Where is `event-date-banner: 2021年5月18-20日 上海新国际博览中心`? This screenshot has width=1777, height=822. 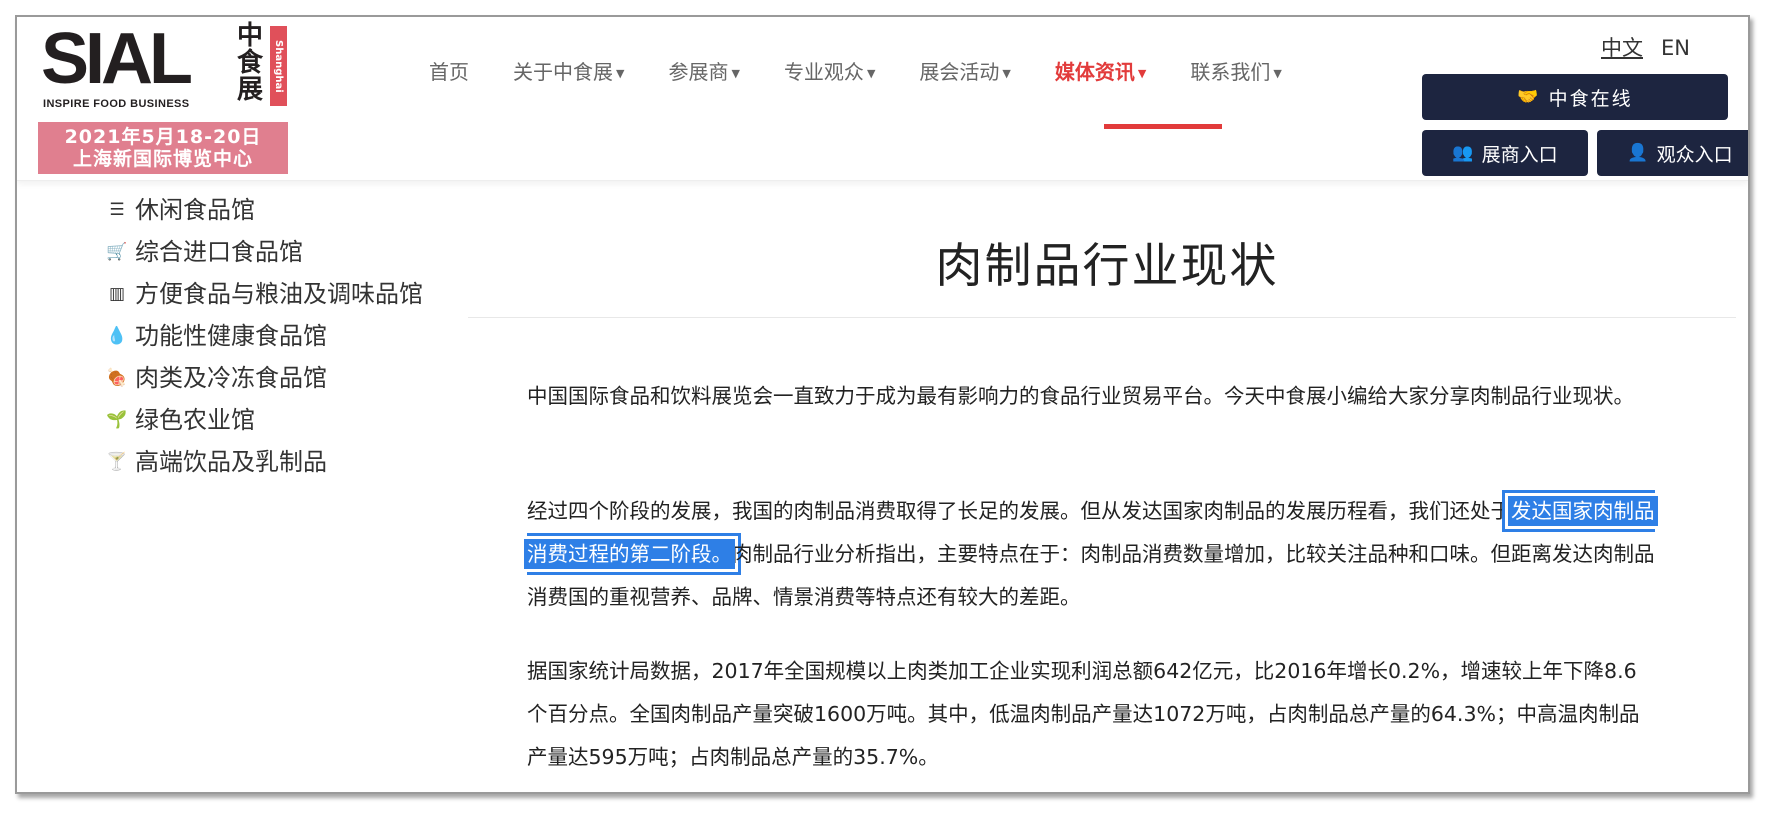
event-date-banner: 2021年5月18-20日 上海新国际博览中心 is located at coordinates (163, 148).